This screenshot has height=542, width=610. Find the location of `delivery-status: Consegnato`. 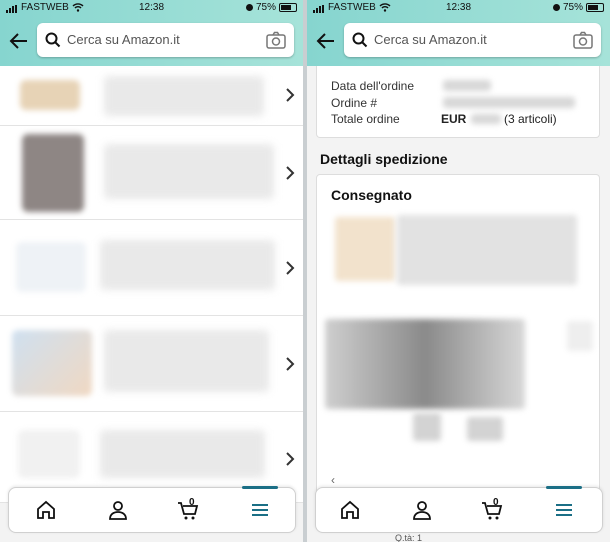

delivery-status: Consegnato is located at coordinates (371, 195).